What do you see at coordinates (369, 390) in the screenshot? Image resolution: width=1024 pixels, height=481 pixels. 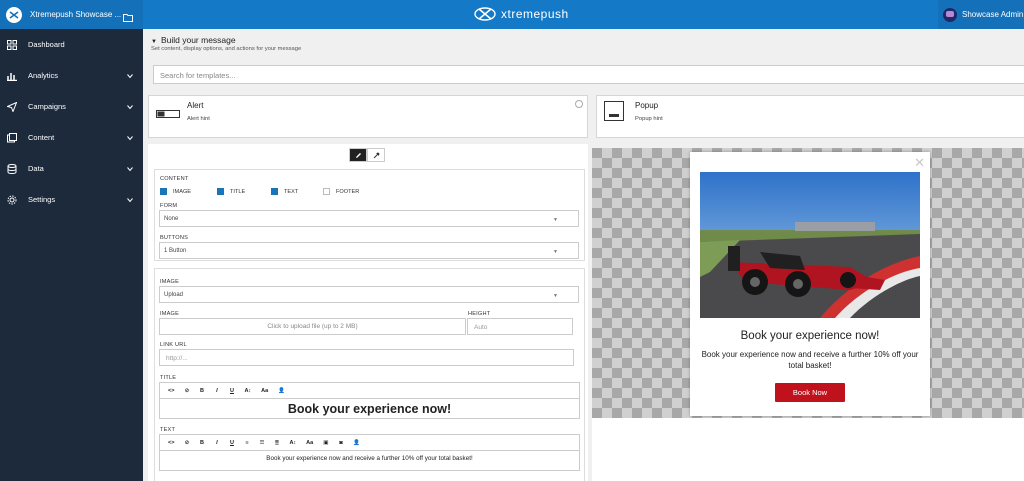 I see `title-toolbar: <> ⊘ B I U A↕ Aa 👤` at bounding box center [369, 390].